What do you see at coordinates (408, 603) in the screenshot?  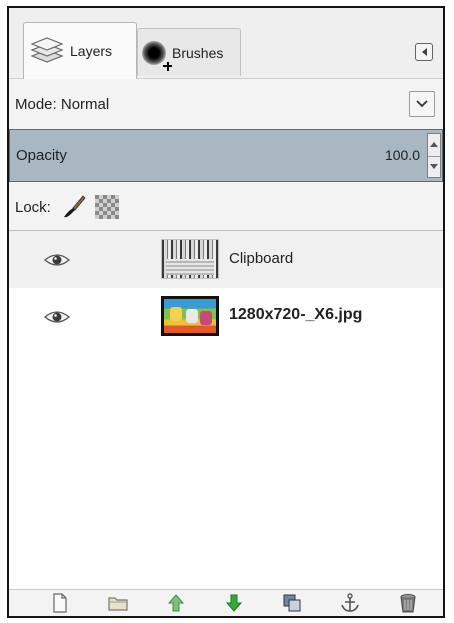 I see `delete-layer-icon` at bounding box center [408, 603].